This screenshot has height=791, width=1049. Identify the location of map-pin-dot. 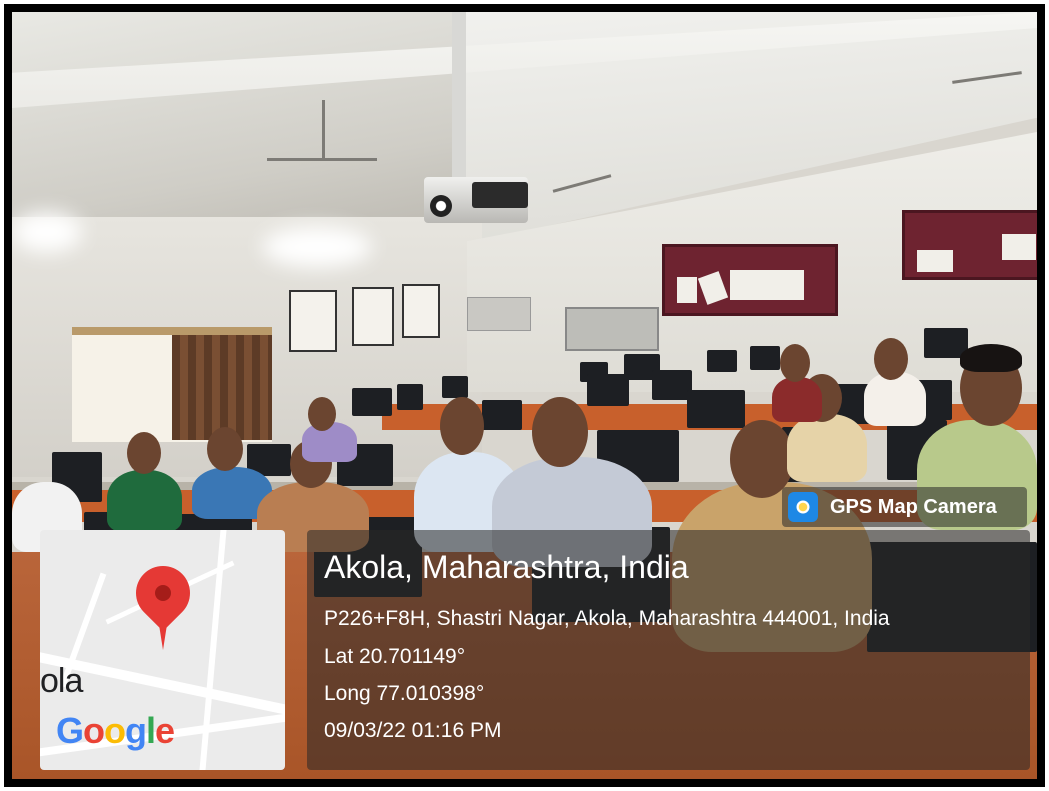
(163, 593).